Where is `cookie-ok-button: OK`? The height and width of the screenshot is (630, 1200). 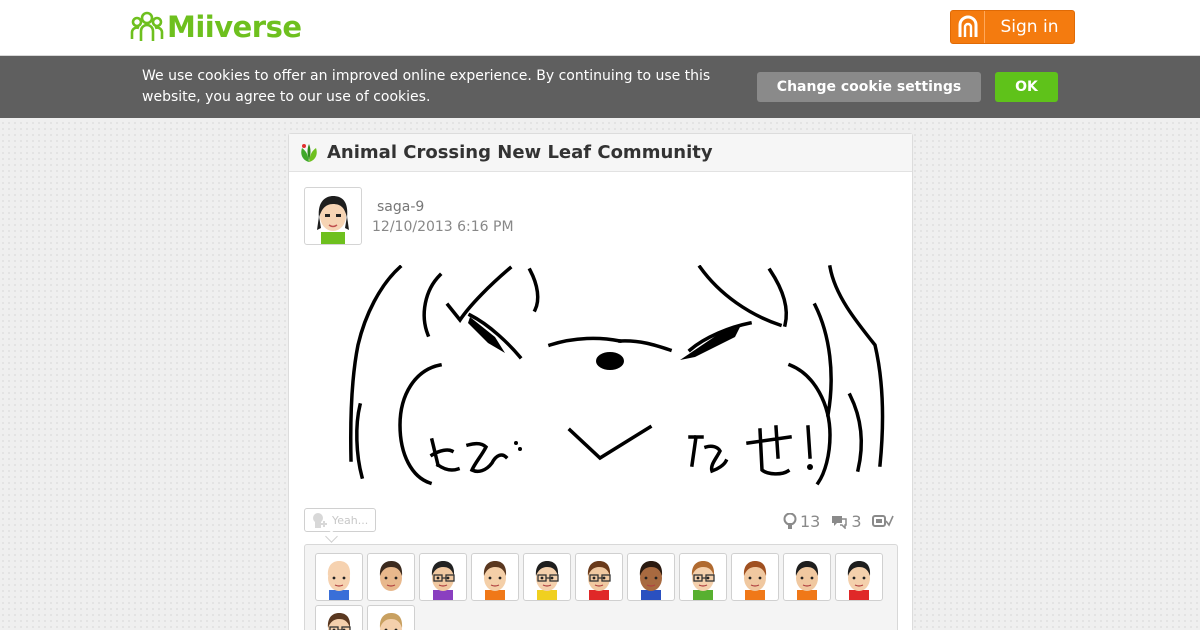 cookie-ok-button: OK is located at coordinates (1026, 87).